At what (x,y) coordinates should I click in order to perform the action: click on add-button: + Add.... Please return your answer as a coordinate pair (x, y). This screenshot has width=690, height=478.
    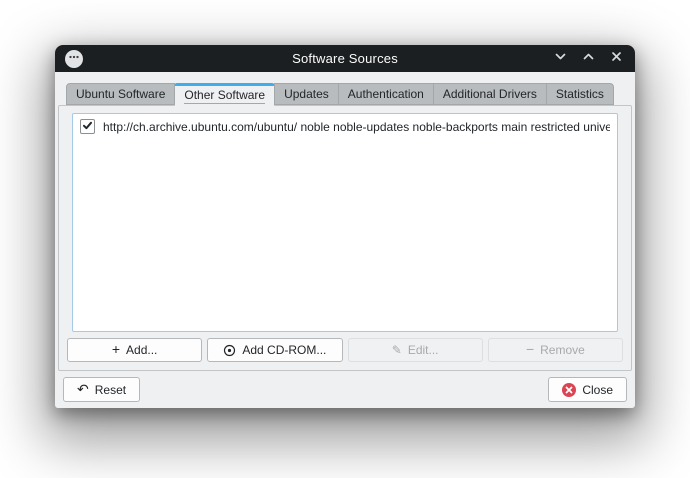
    Looking at the image, I should click on (135, 350).